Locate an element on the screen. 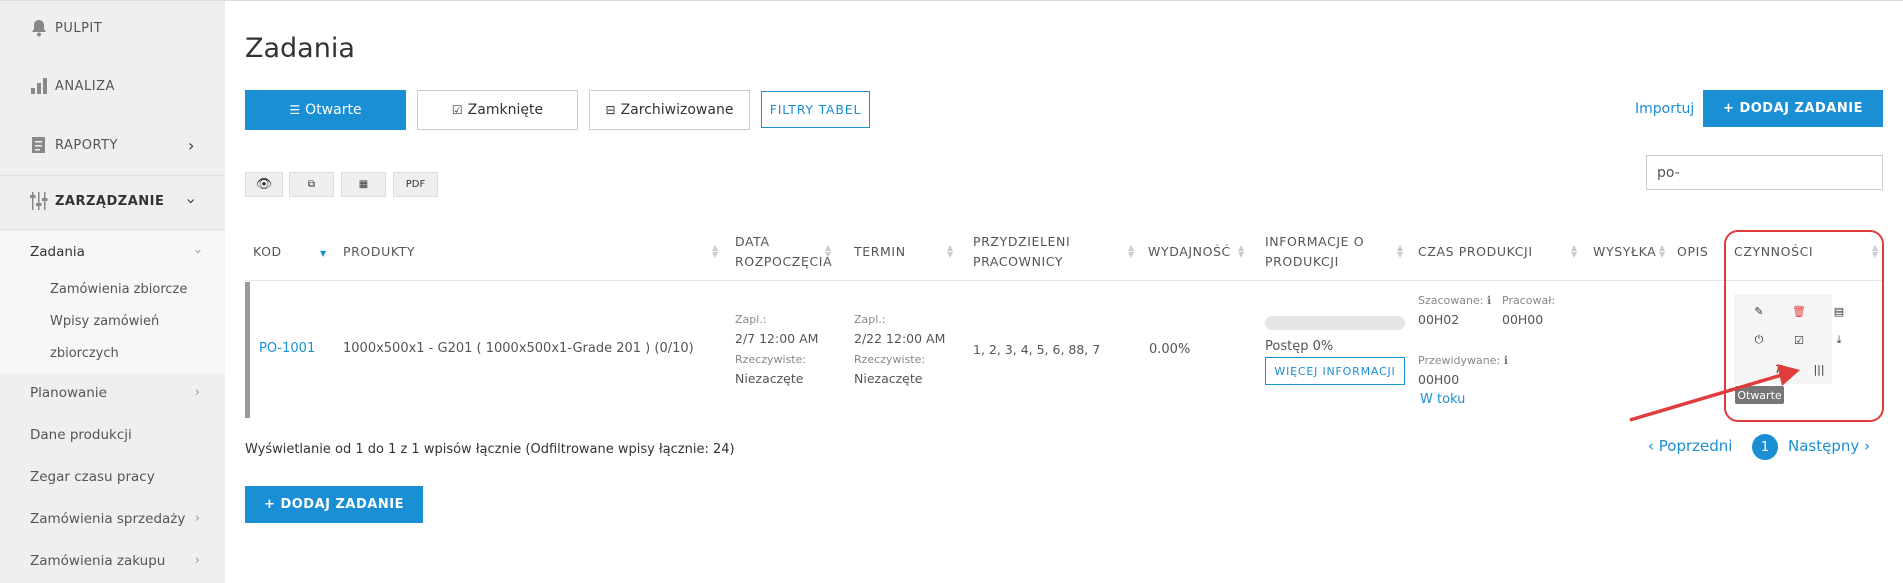  row-status-bar is located at coordinates (247, 350).